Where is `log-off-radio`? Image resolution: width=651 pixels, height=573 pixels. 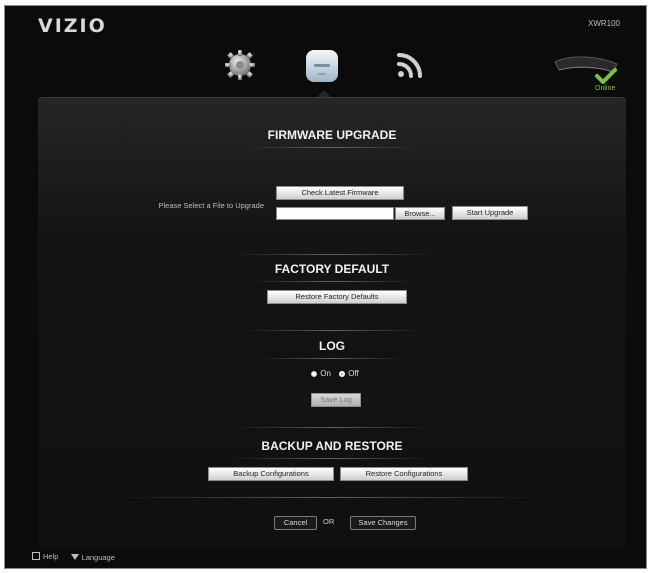 log-off-radio is located at coordinates (342, 373).